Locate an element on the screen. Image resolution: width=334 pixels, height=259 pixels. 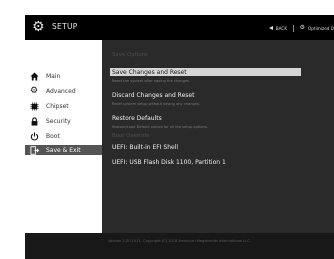
gear-icon: ⚙ is located at coordinates (34, 91).